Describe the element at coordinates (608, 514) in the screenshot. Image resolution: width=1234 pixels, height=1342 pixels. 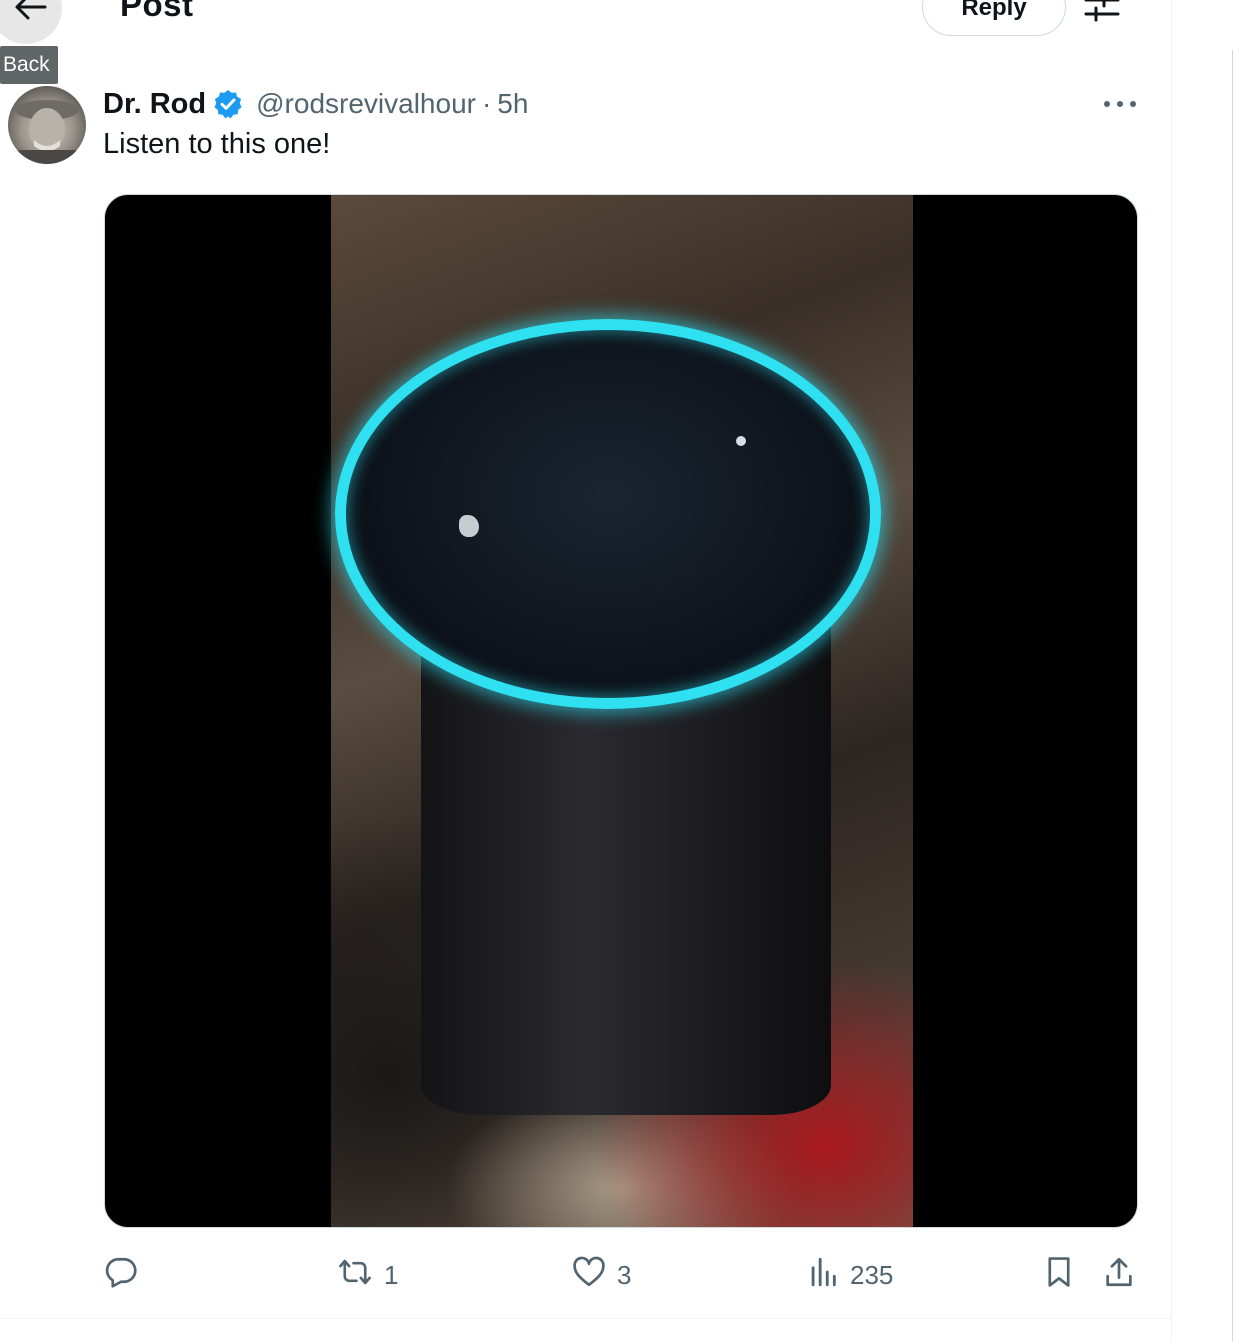
I see `smart-speaker-light-ring` at that location.